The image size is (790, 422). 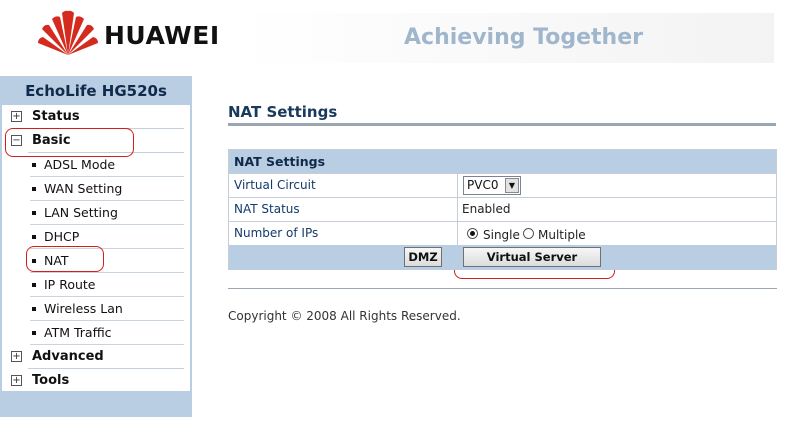 What do you see at coordinates (68, 356) in the screenshot?
I see `sidebar-item-label: Advanced` at bounding box center [68, 356].